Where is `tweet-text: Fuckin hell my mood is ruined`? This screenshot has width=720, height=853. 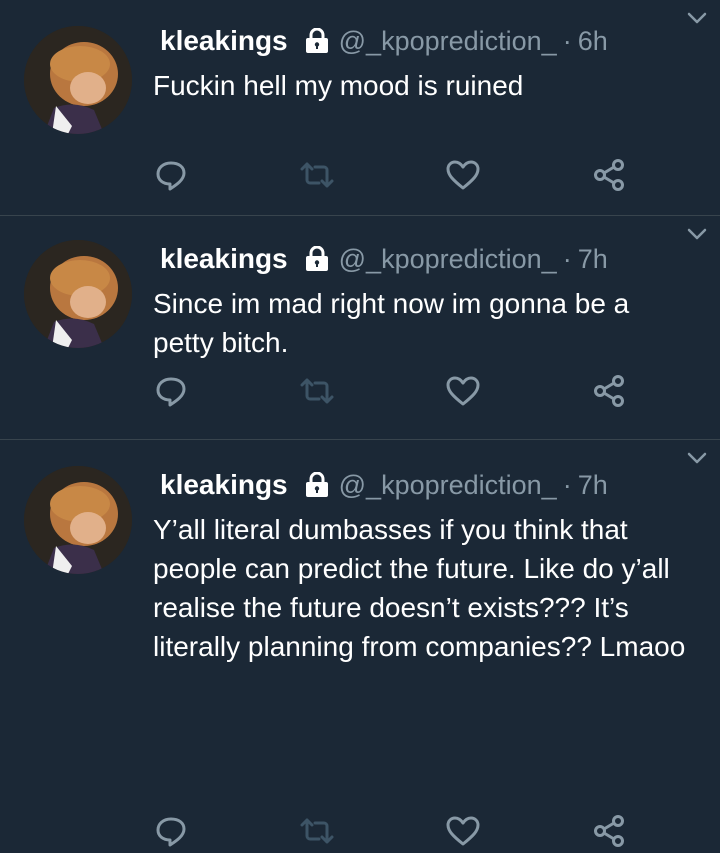 tweet-text: Fuckin hell my mood is ruined is located at coordinates (338, 85).